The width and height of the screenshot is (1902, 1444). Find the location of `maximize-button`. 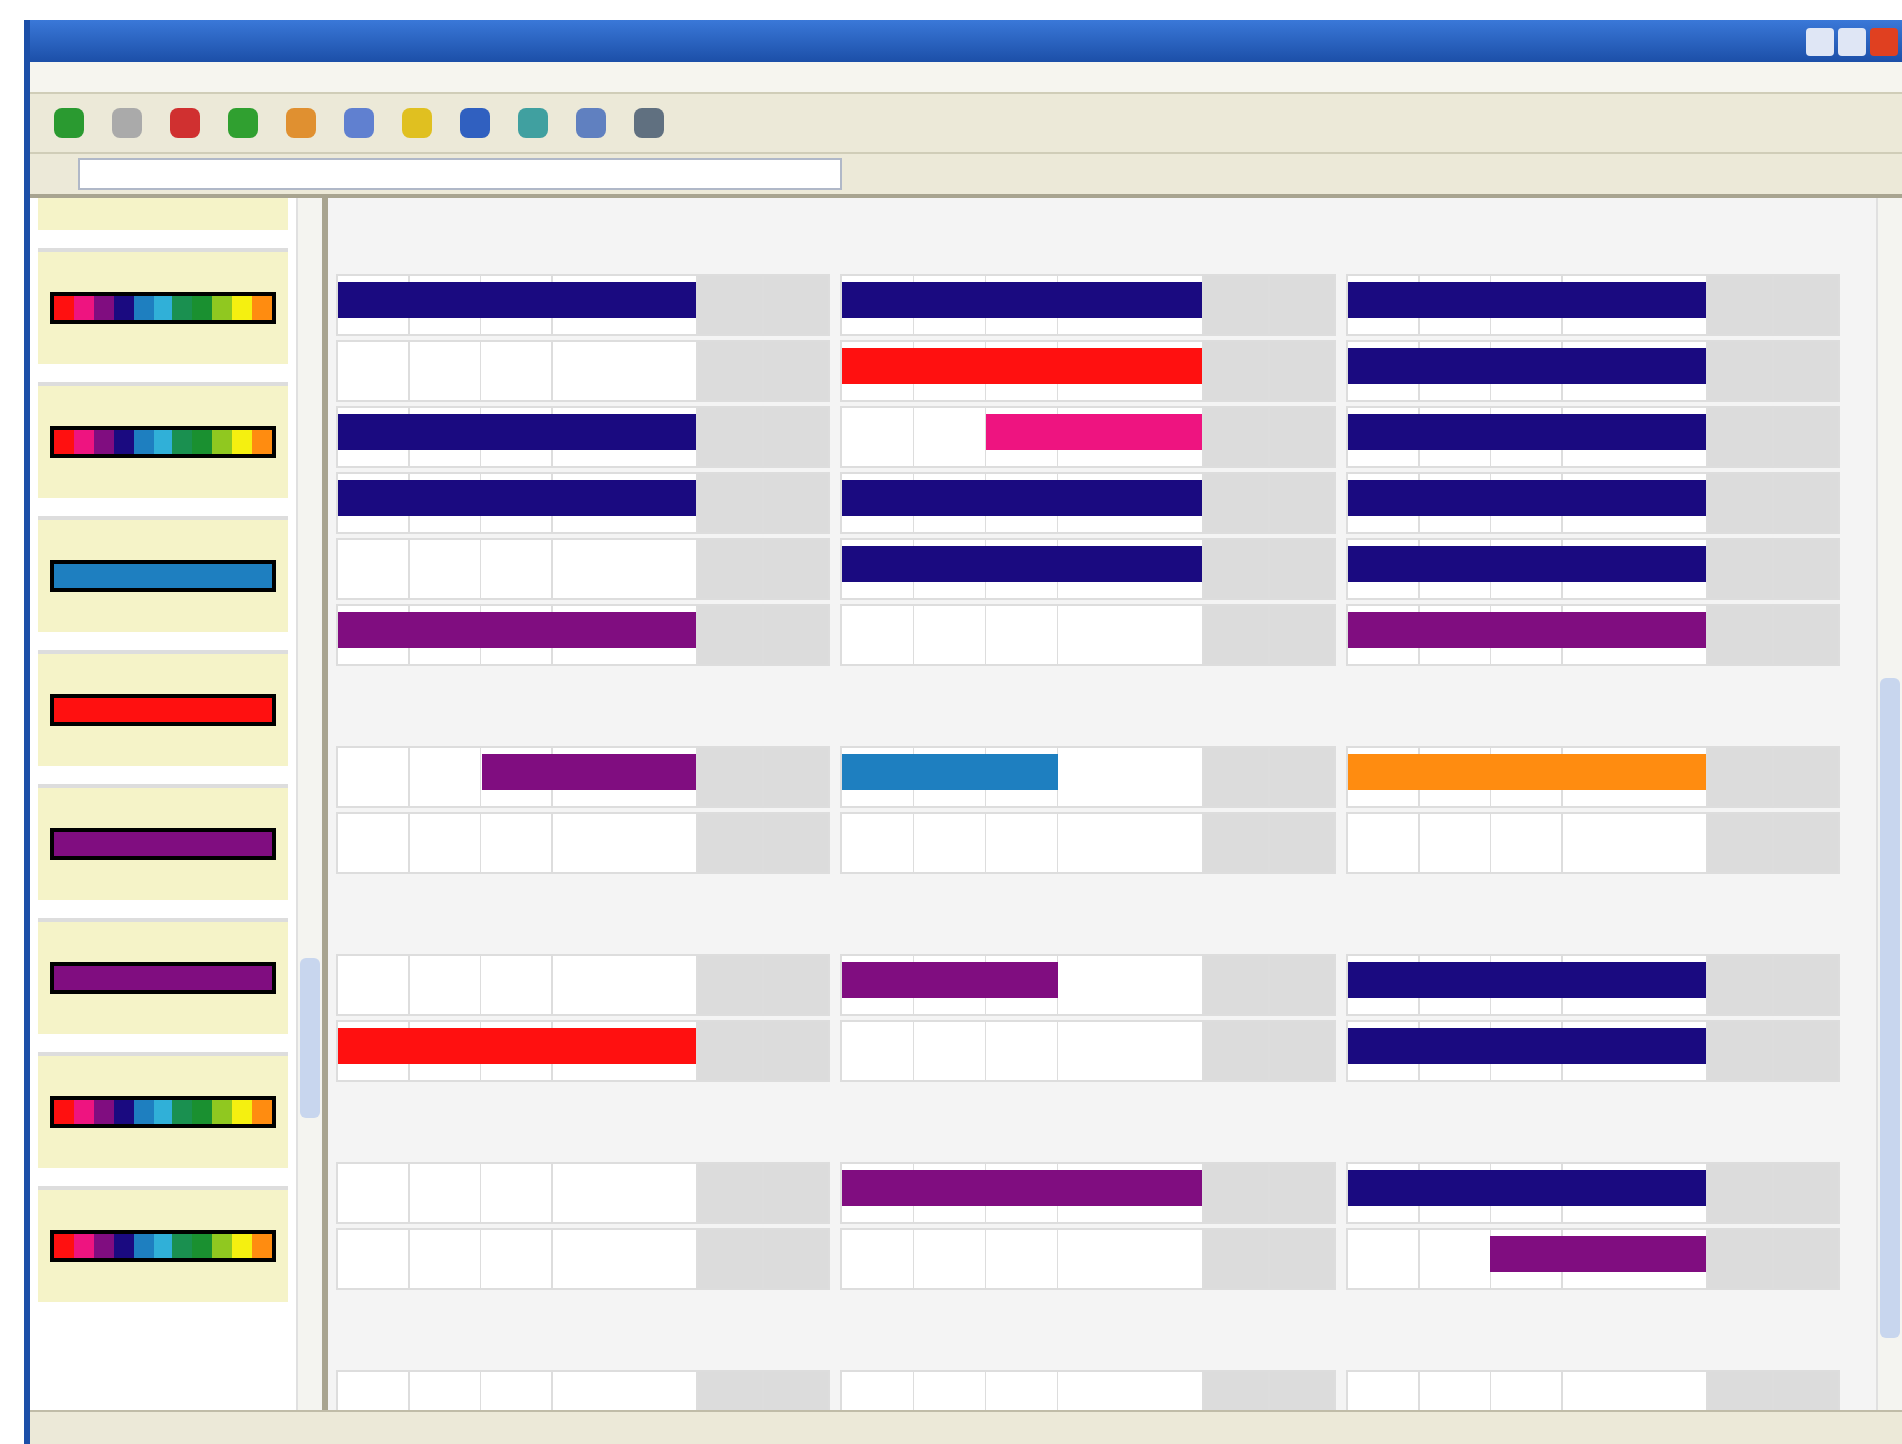

maximize-button is located at coordinates (1852, 41).